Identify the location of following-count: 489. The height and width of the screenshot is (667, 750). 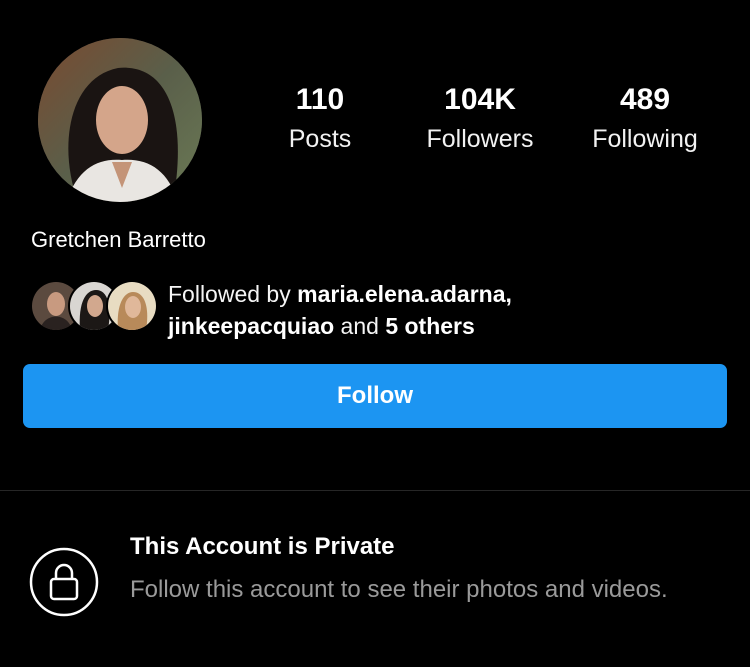
(645, 99).